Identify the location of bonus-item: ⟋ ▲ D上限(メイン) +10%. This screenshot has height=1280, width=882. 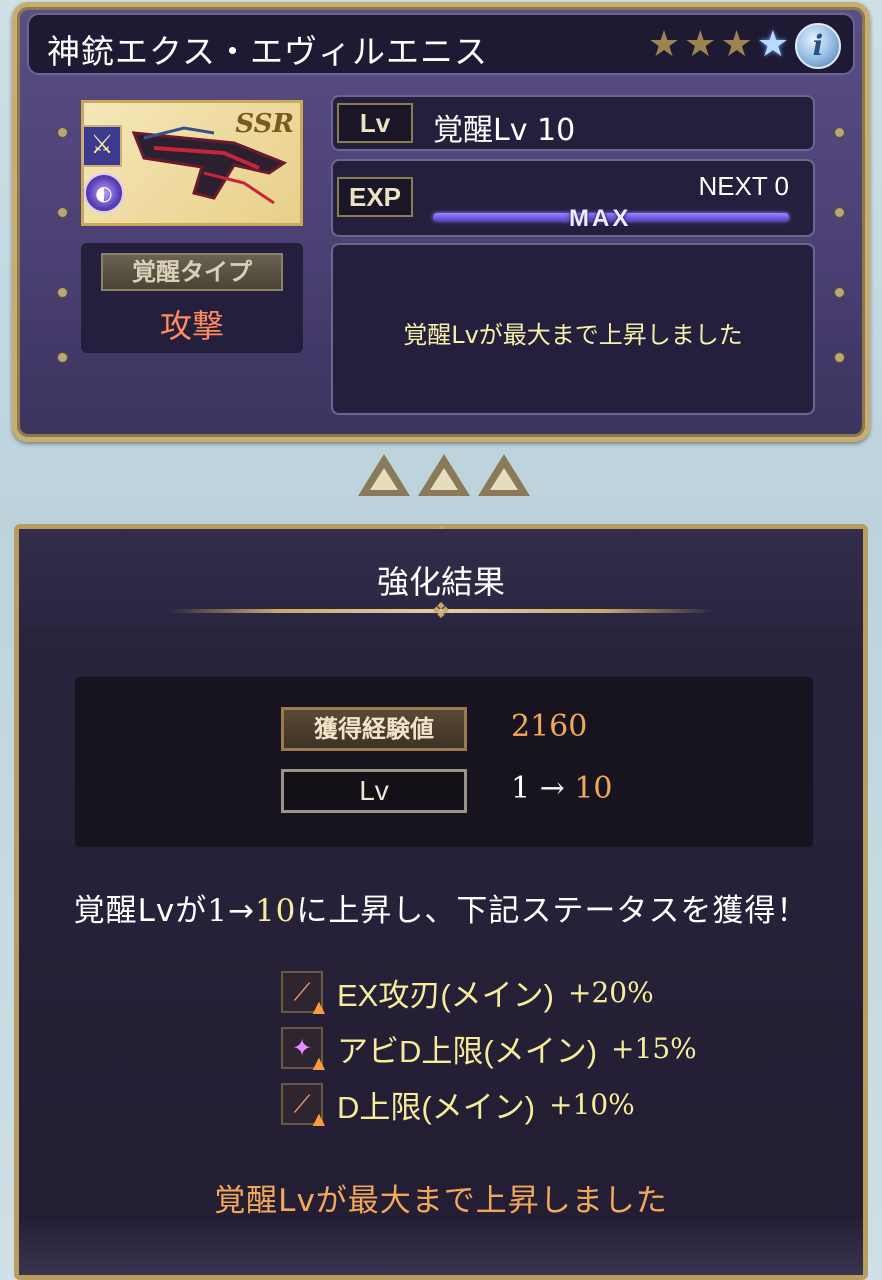
(458, 1104).